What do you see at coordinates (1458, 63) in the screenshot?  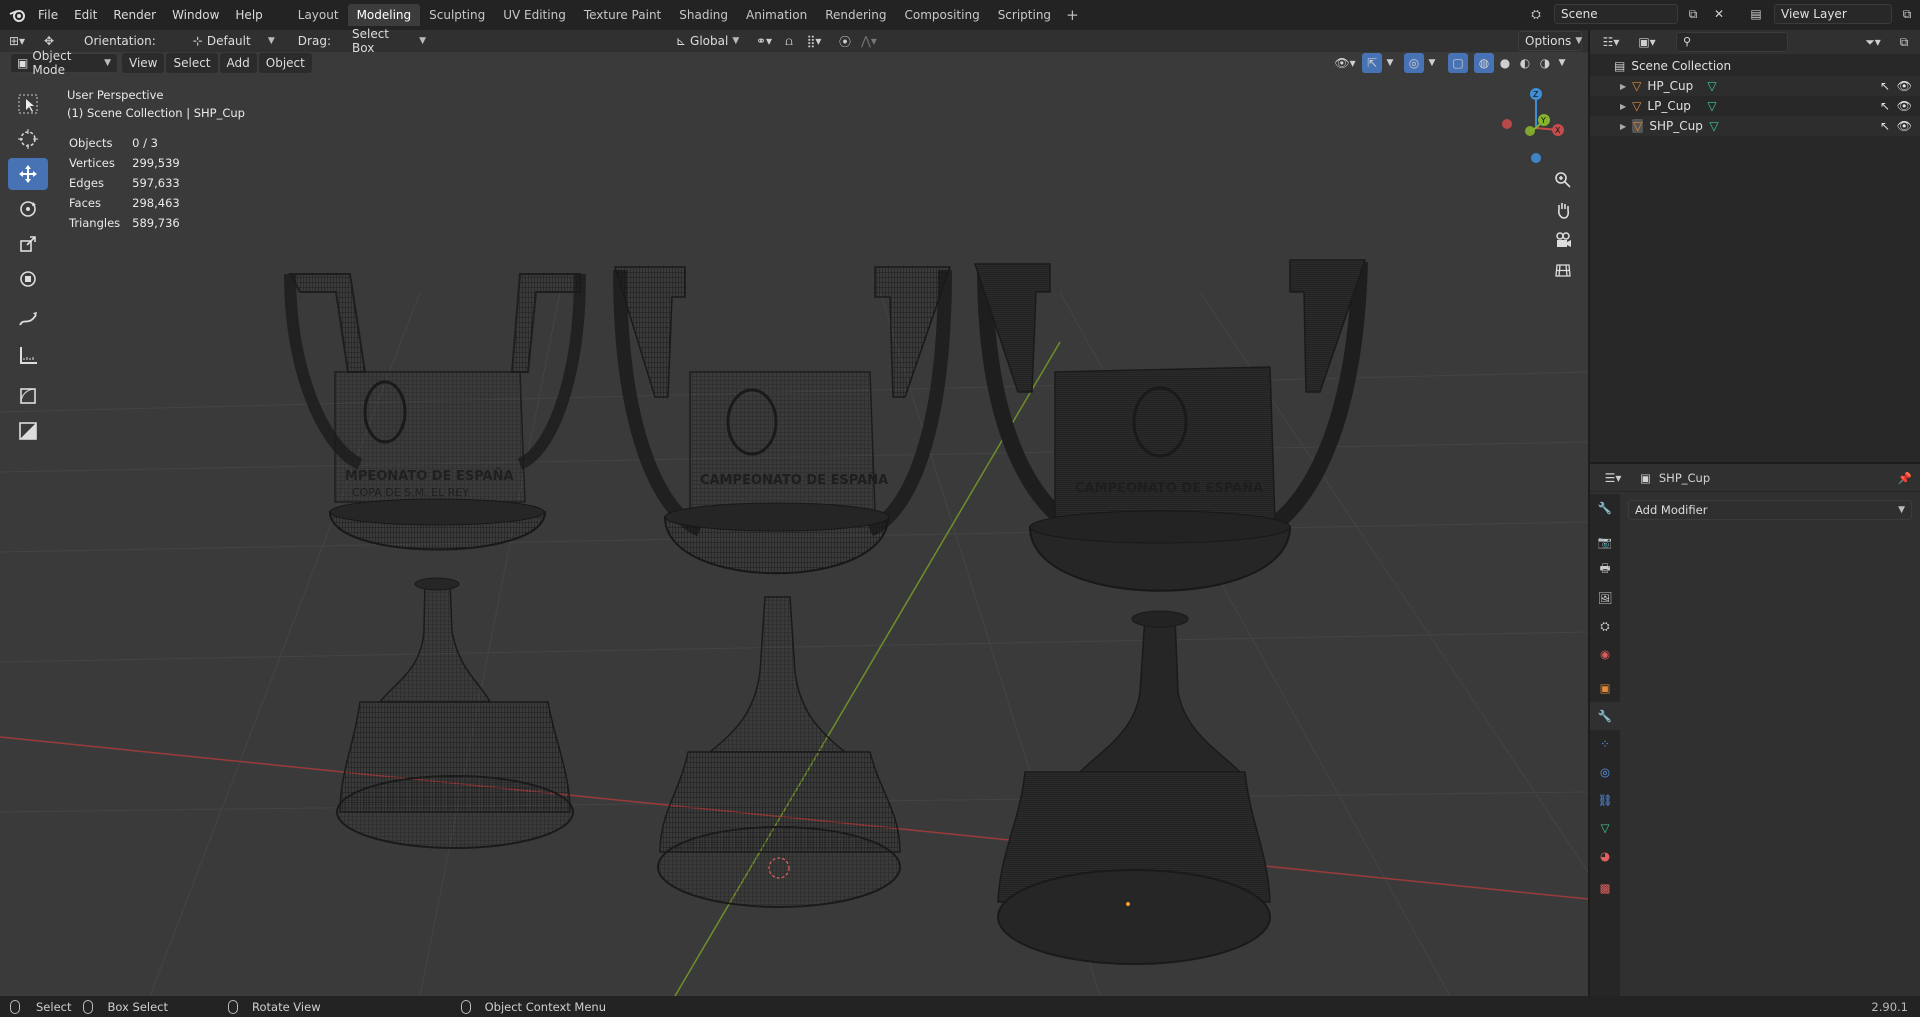 I see `xray-icon: ▢` at bounding box center [1458, 63].